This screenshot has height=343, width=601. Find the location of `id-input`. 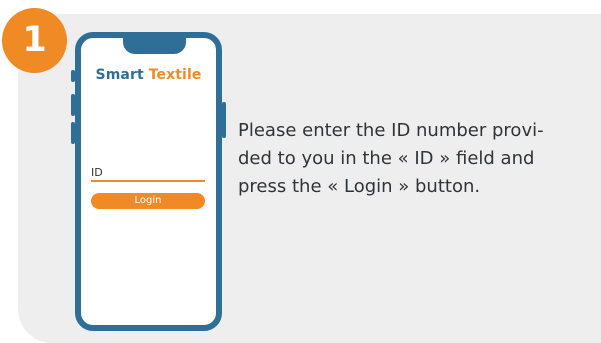

id-input is located at coordinates (148, 181).